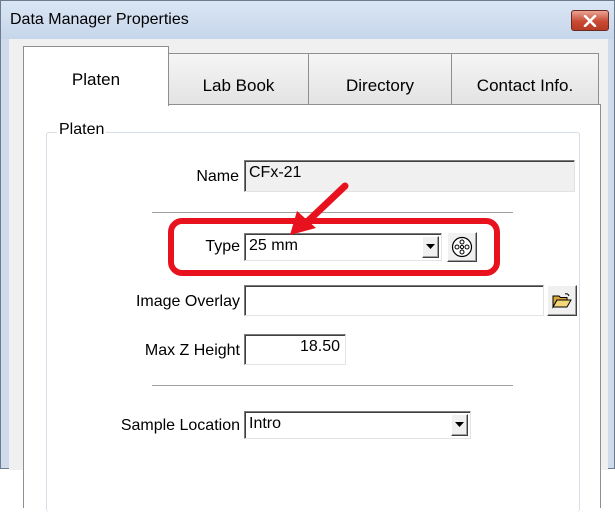  I want to click on type-highlight-box, so click(334, 247).